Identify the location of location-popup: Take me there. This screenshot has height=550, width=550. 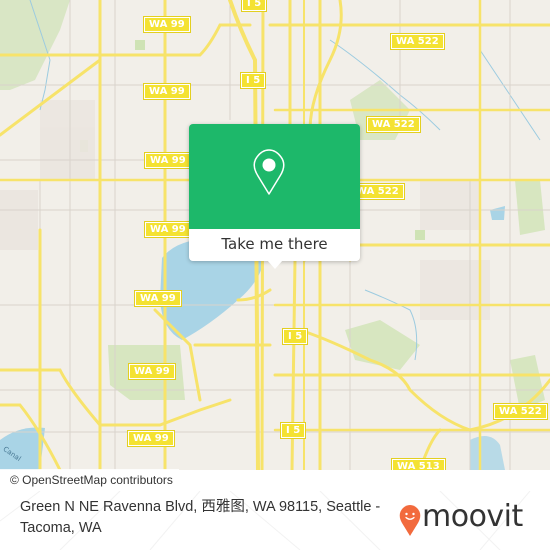
(274, 196).